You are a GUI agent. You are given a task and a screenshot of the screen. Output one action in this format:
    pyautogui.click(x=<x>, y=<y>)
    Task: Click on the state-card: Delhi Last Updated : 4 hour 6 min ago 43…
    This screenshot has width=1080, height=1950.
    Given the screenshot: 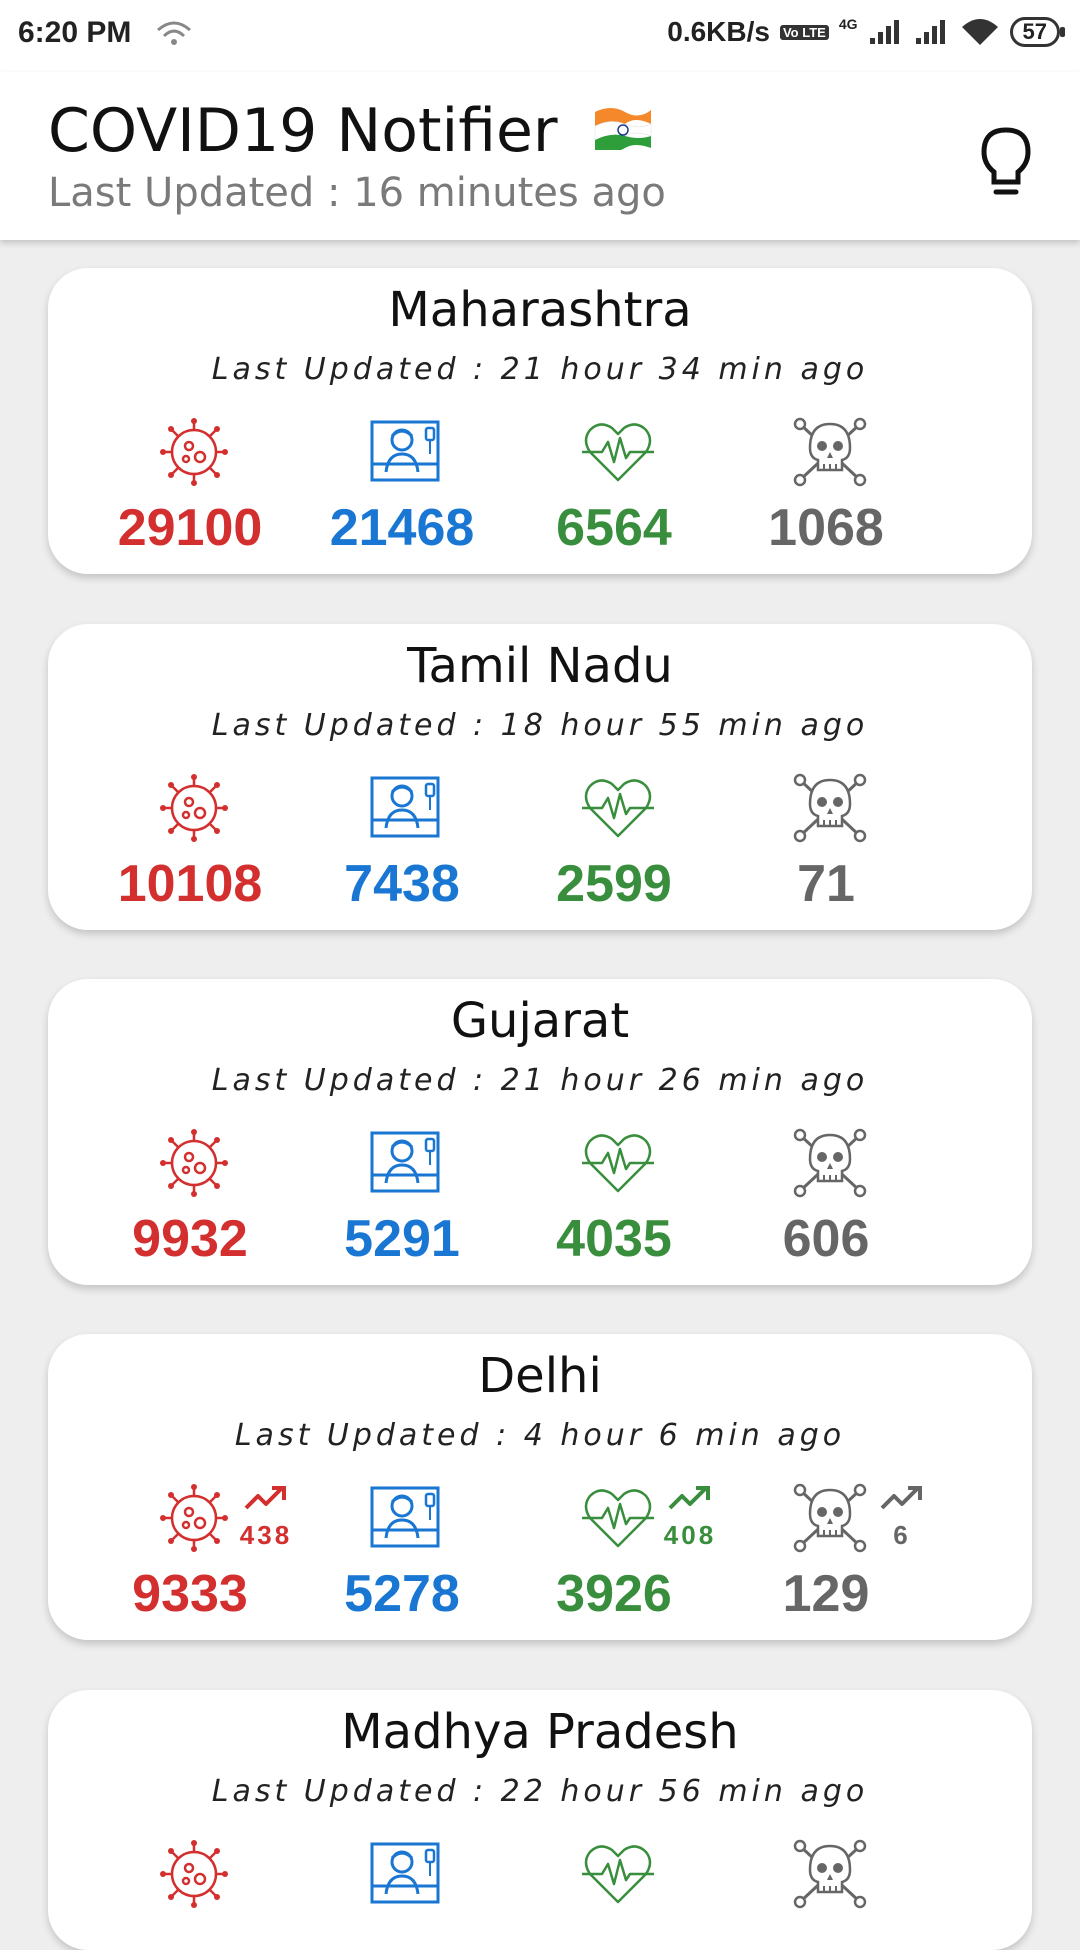 What is the action you would take?
    pyautogui.click(x=540, y=1487)
    